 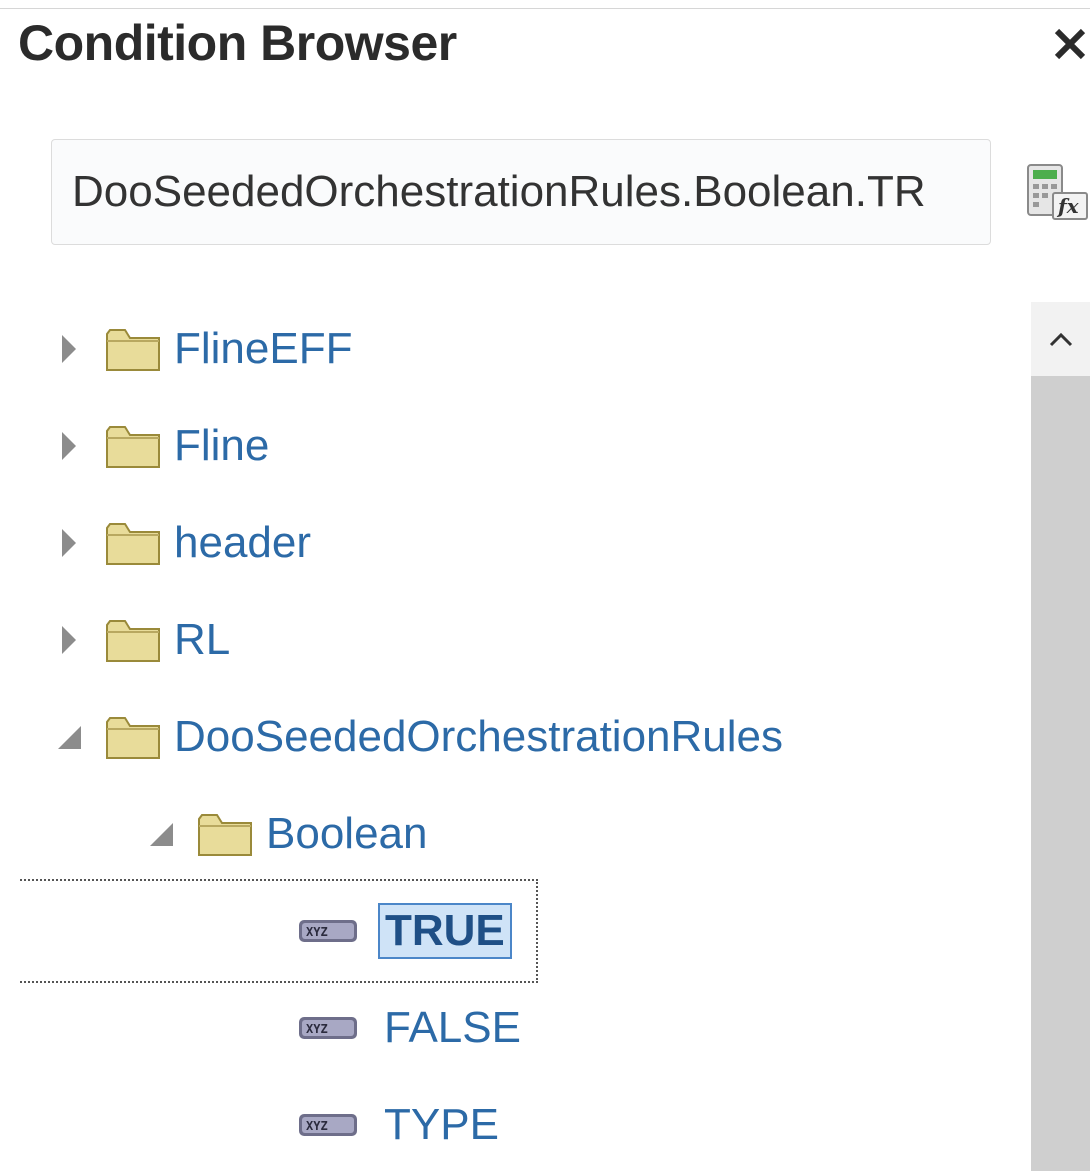 I want to click on close-button, so click(x=1070, y=44).